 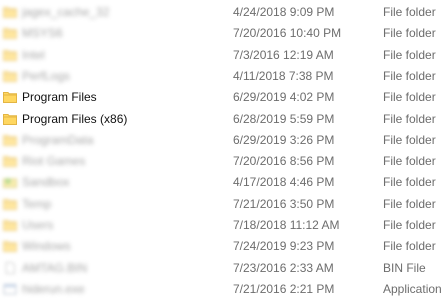 I want to click on file-date-modified: 7/23/2016 2:33 AM, so click(x=283, y=267).